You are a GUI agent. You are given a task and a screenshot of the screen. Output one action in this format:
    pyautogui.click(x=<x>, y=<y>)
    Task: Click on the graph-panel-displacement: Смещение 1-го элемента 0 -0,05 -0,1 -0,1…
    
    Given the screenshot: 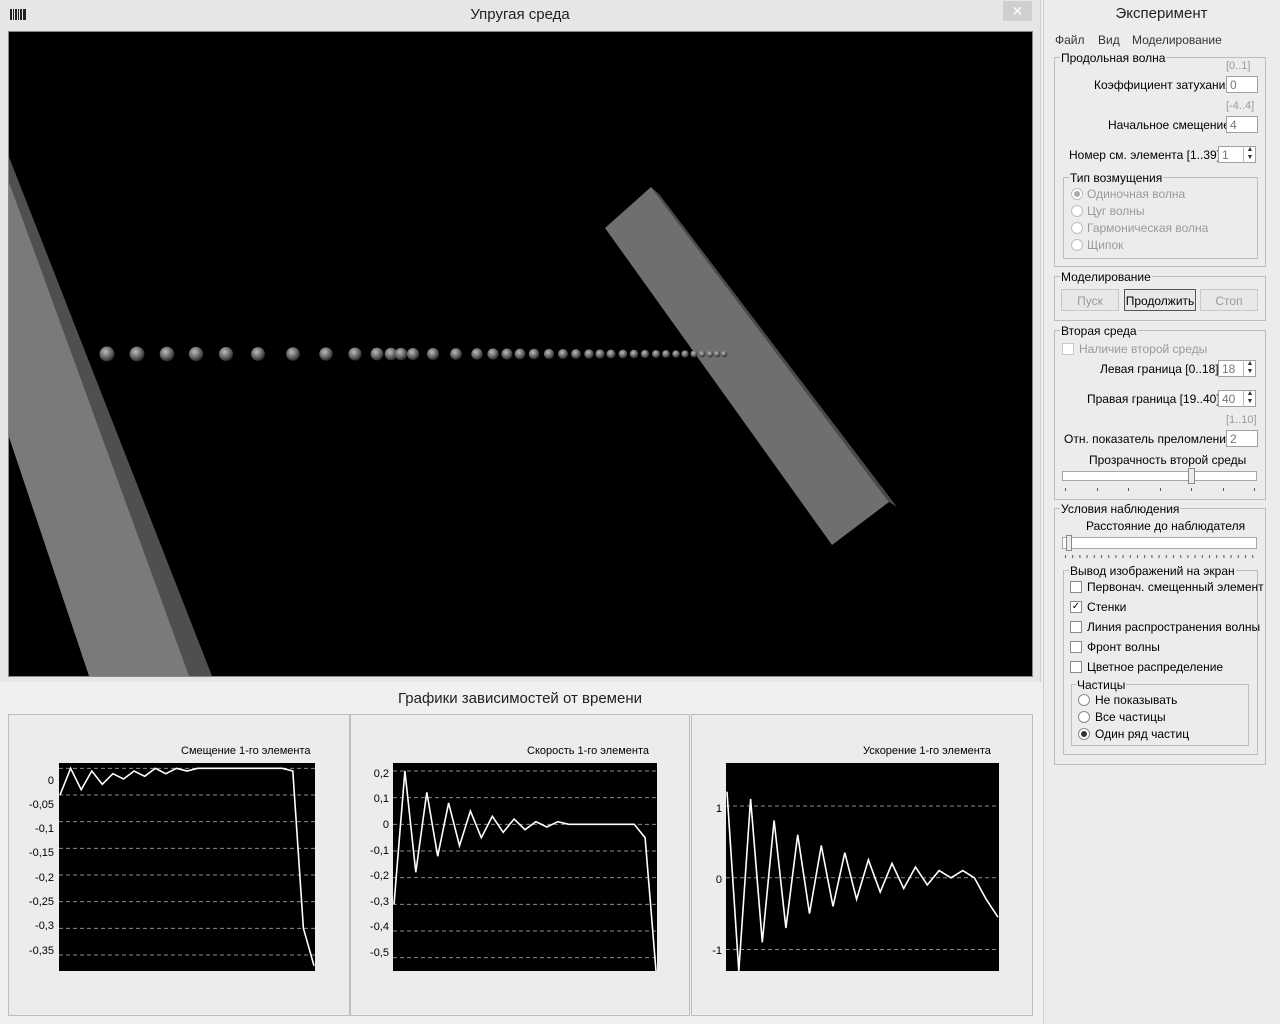 What is the action you would take?
    pyautogui.click(x=179, y=865)
    